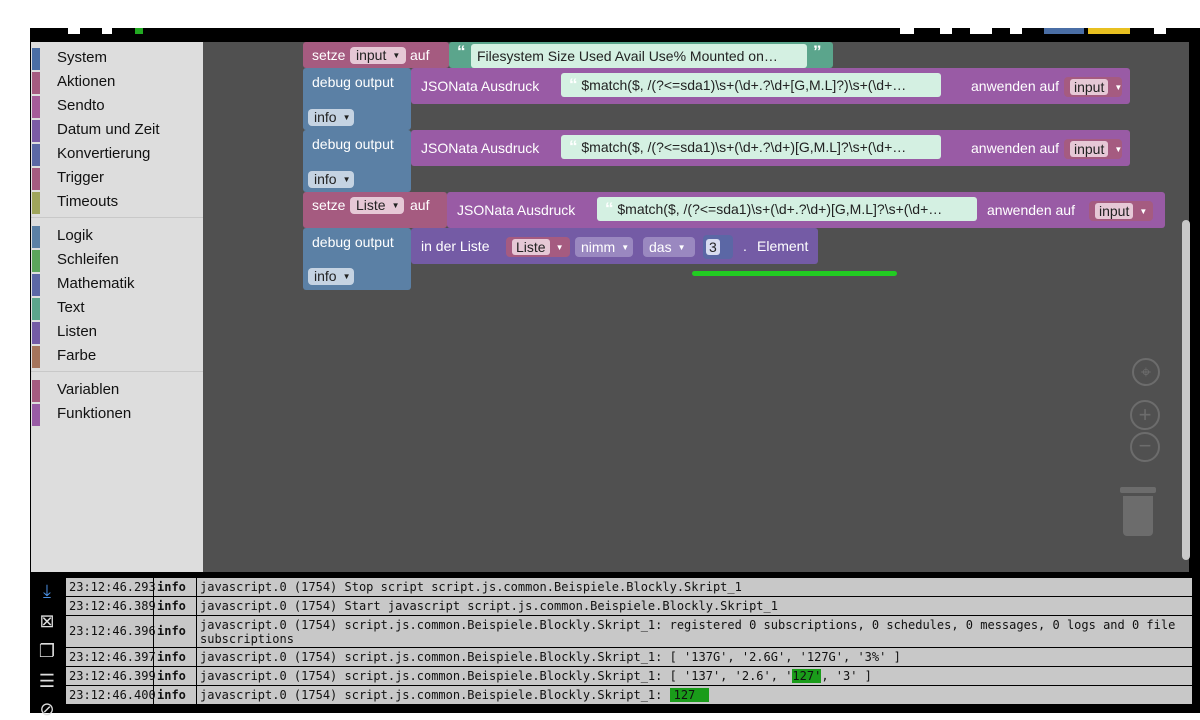 The height and width of the screenshot is (720, 1200). I want to click on toolbox-category-variablen: Variablen, so click(117, 390).